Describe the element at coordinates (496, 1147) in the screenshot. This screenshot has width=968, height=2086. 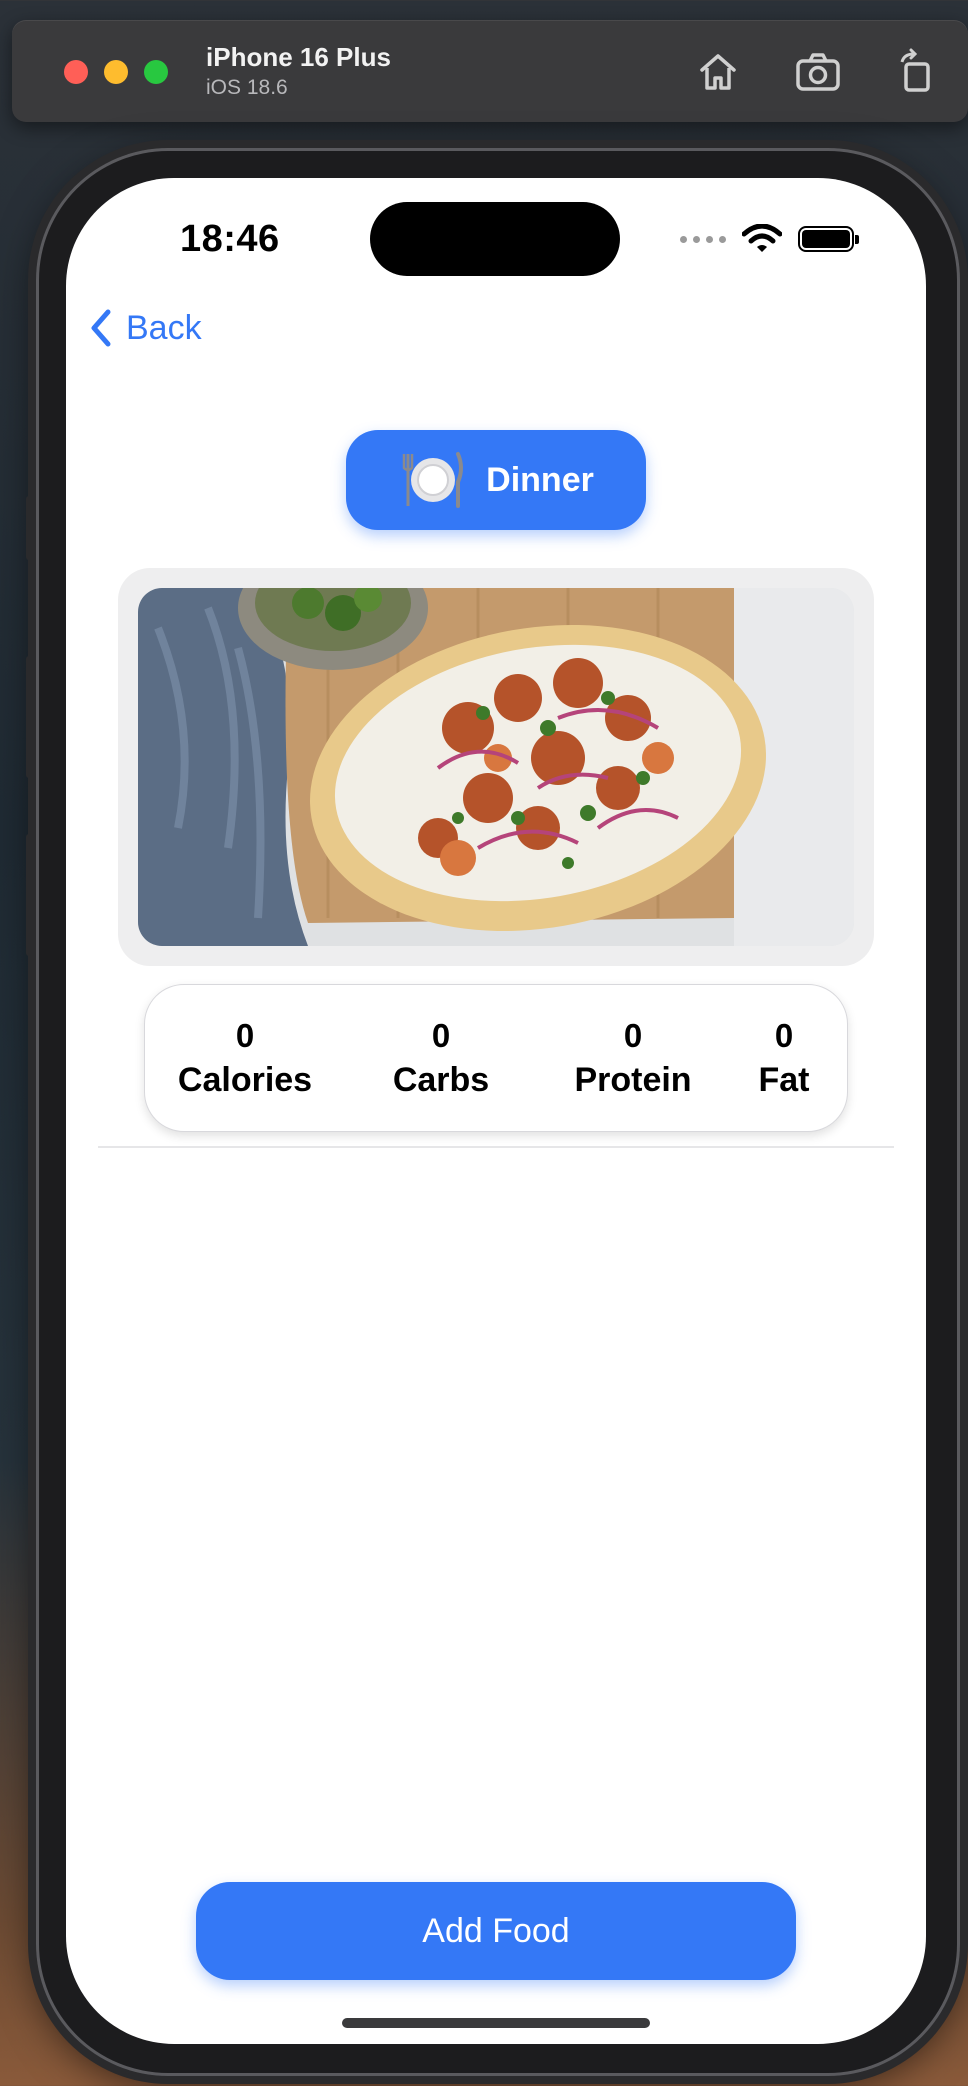
I see `section-divider` at that location.